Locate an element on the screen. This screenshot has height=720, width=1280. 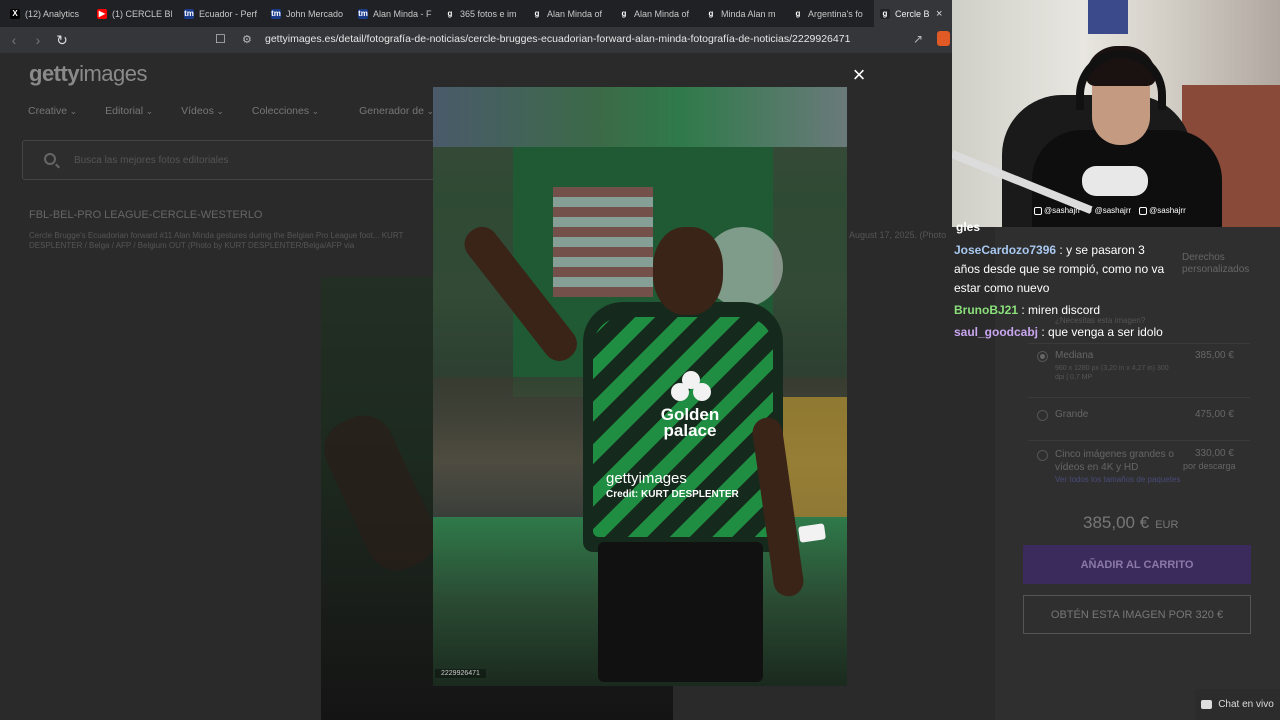
reload-icon: ↻ is located at coordinates (62, 40).